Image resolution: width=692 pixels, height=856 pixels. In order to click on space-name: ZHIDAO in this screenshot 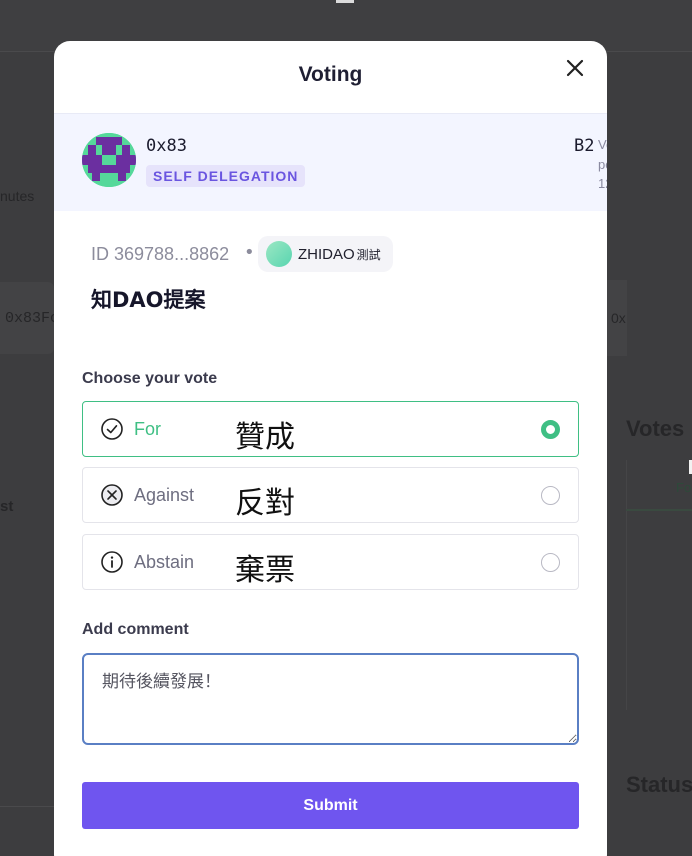, I will do `click(326, 254)`.